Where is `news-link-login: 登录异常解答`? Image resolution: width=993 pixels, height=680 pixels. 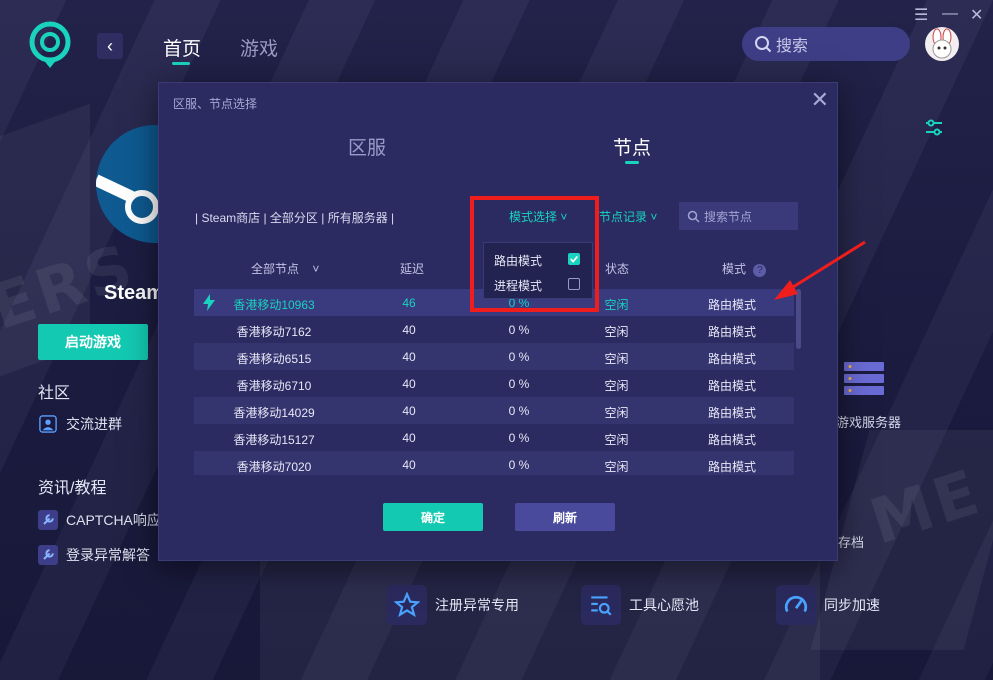 news-link-login: 登录异常解答 is located at coordinates (94, 555).